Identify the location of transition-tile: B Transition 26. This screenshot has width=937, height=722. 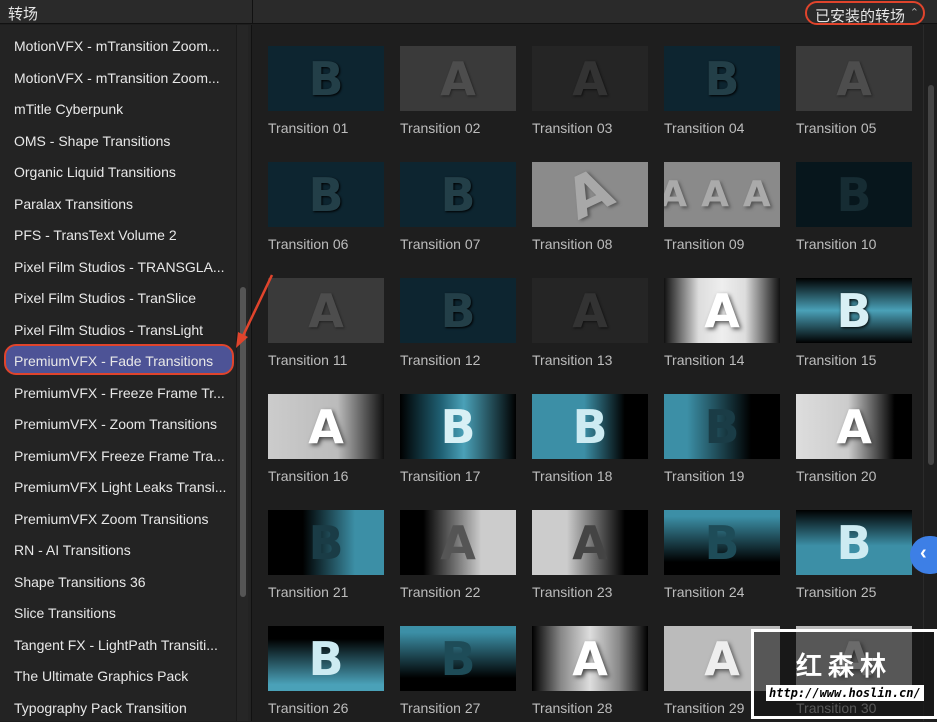
(326, 671).